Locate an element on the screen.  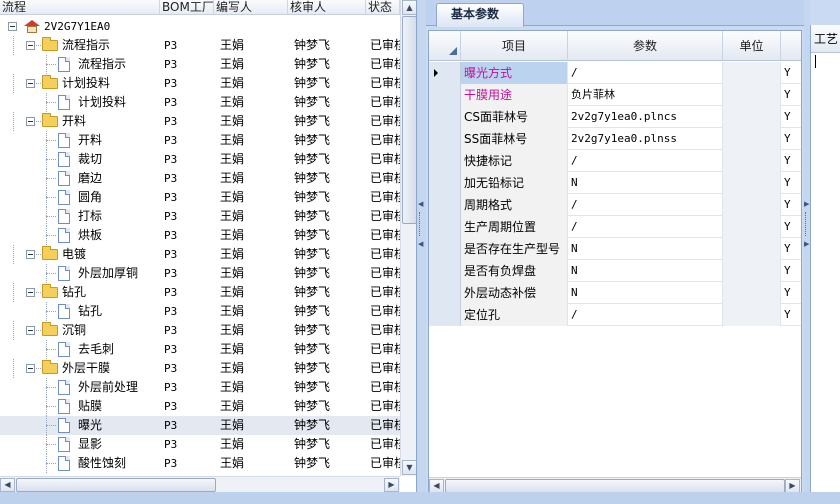
column-header-reviewer: 核审人 is located at coordinates (327, 7).